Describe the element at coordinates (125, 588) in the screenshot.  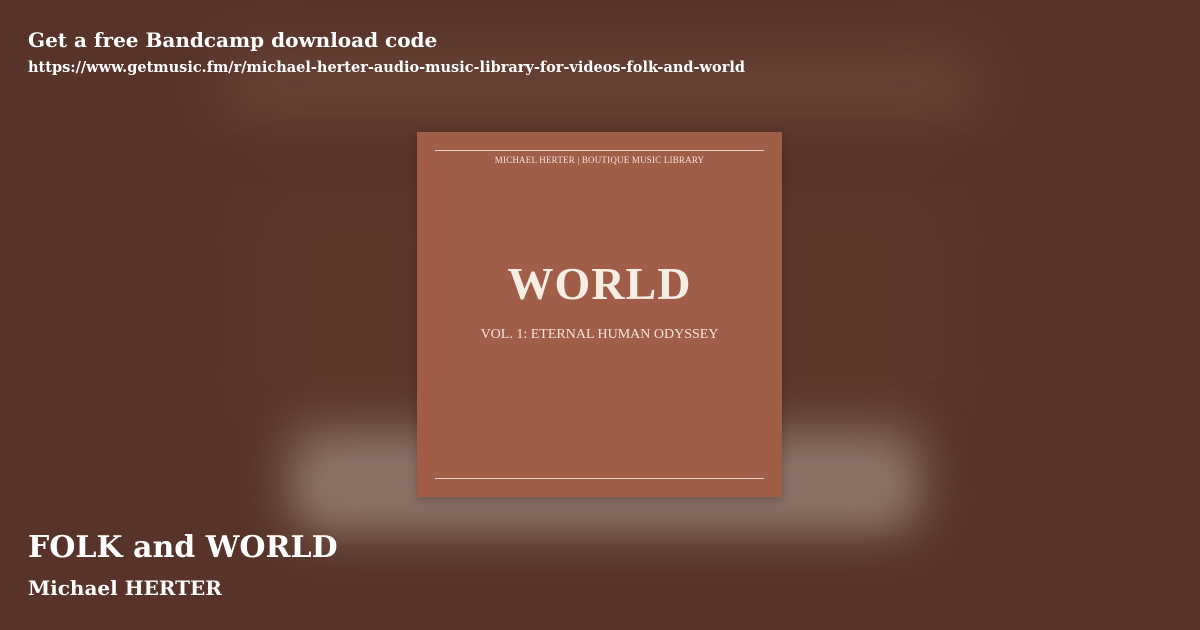
I see `artist-name: Michael HERTER` at that location.